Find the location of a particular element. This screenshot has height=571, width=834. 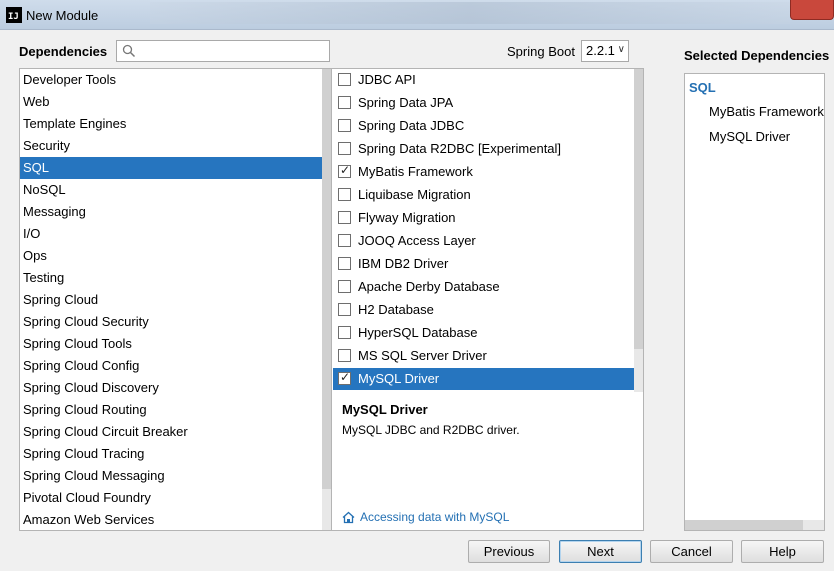

dependency-item: MS SQL Server Driver is located at coordinates (483, 356).